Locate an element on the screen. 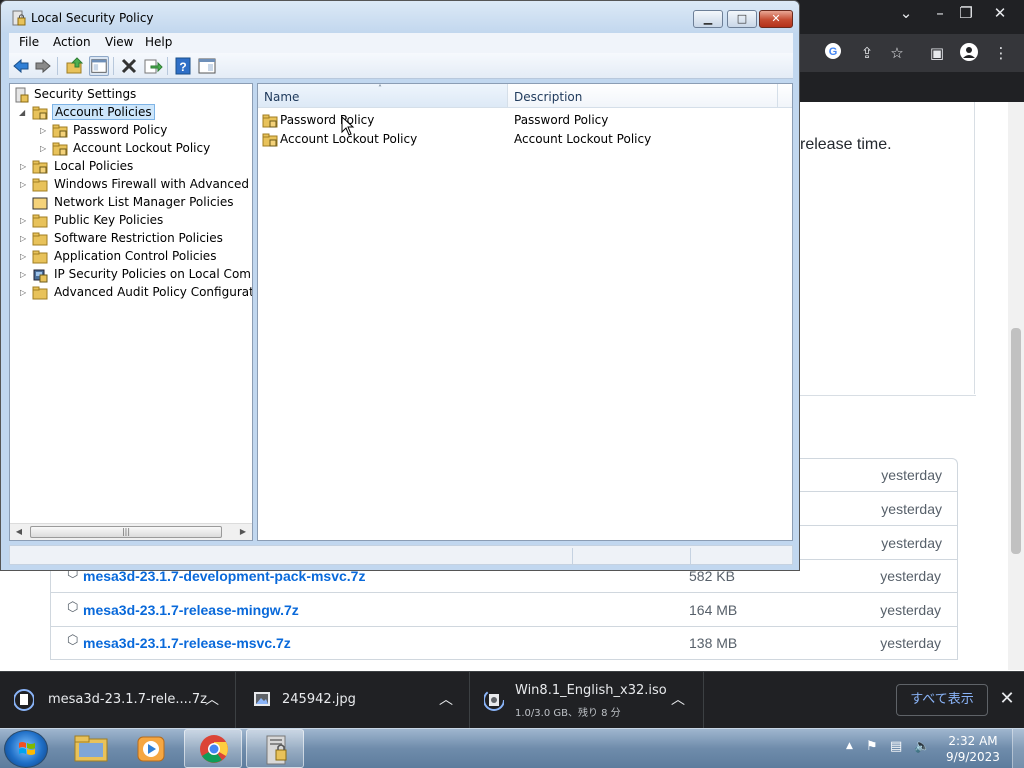  asset-link: mesa3d-23.1.7-release-mingw.7z is located at coordinates (191, 610).